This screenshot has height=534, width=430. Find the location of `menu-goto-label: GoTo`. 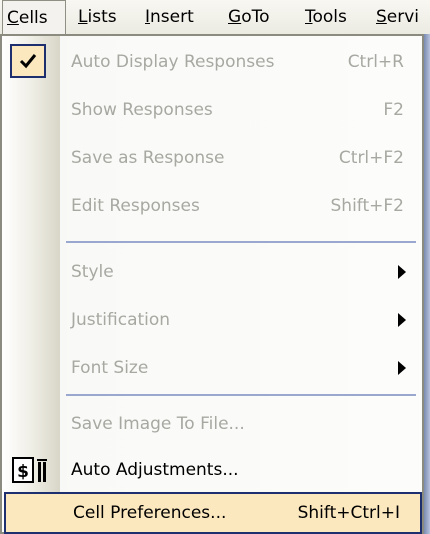

menu-goto-label: GoTo is located at coordinates (249, 17).